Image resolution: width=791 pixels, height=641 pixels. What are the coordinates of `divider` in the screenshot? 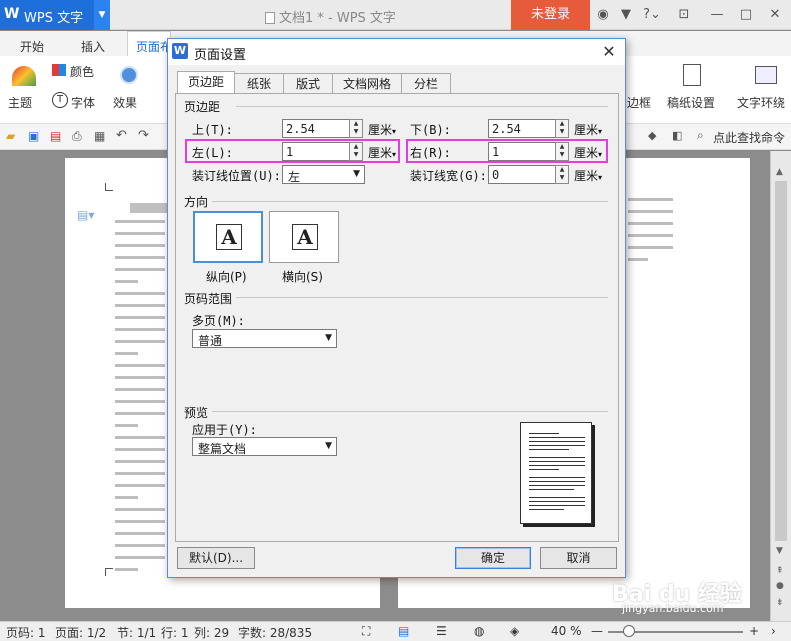 It's located at (422, 297).